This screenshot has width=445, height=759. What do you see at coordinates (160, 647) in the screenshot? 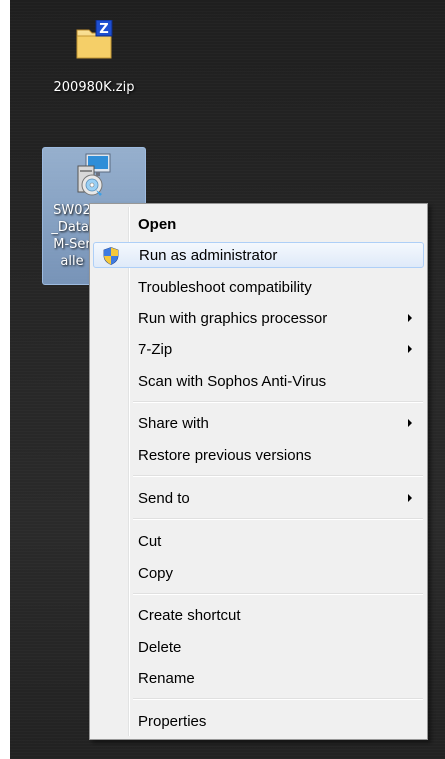
I see `menu-item-label: Delete` at bounding box center [160, 647].